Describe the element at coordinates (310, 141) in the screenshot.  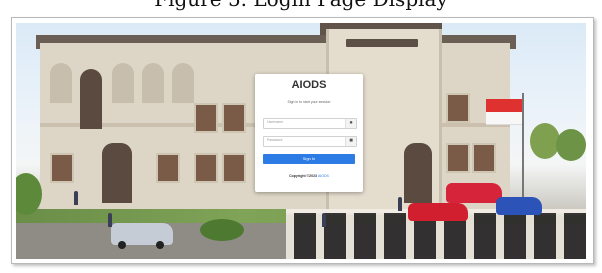
I see `password-input: Password ■` at that location.